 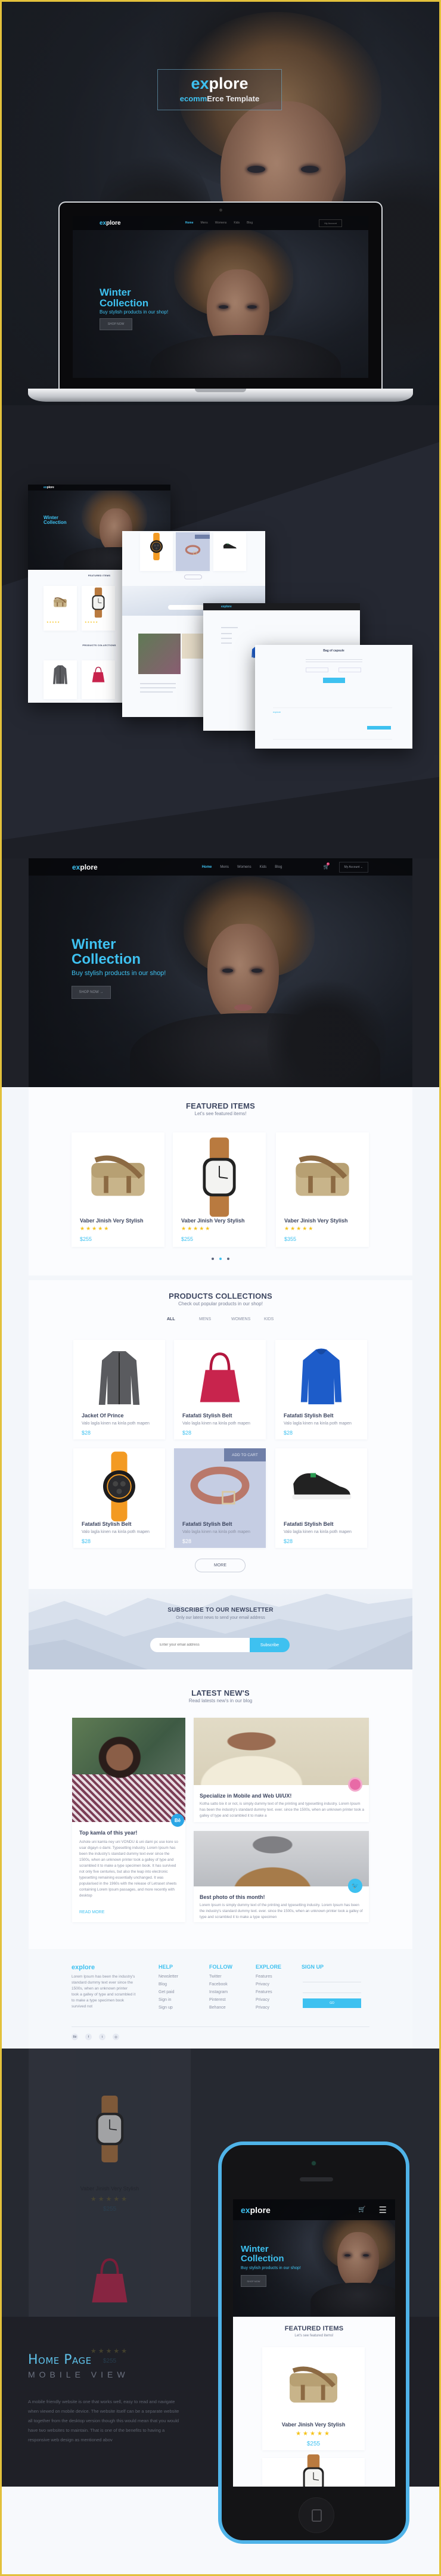 I want to click on shop-now-button: SHOP NOW →, so click(x=91, y=993).